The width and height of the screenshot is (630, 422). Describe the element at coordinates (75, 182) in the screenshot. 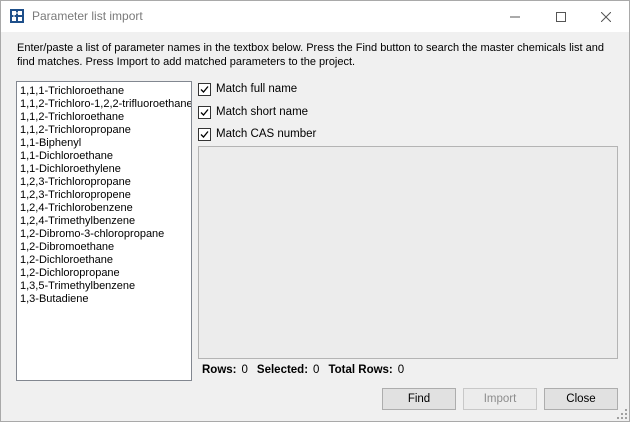

I see `parameter-list-item: 1,2,3-Trichloropropane` at that location.